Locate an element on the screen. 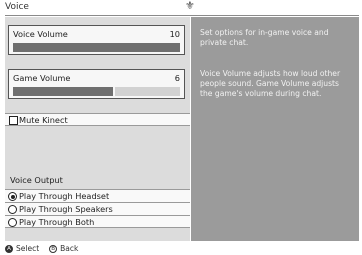 The image size is (362, 255). voice-volume-bar is located at coordinates (96, 47).